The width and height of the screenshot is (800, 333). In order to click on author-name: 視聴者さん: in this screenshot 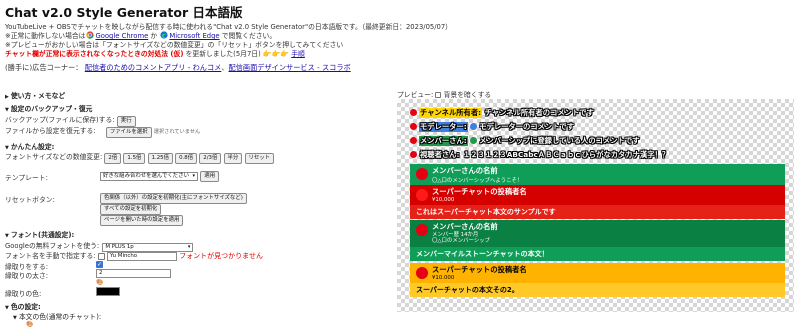, I will do `click(440, 154)`.